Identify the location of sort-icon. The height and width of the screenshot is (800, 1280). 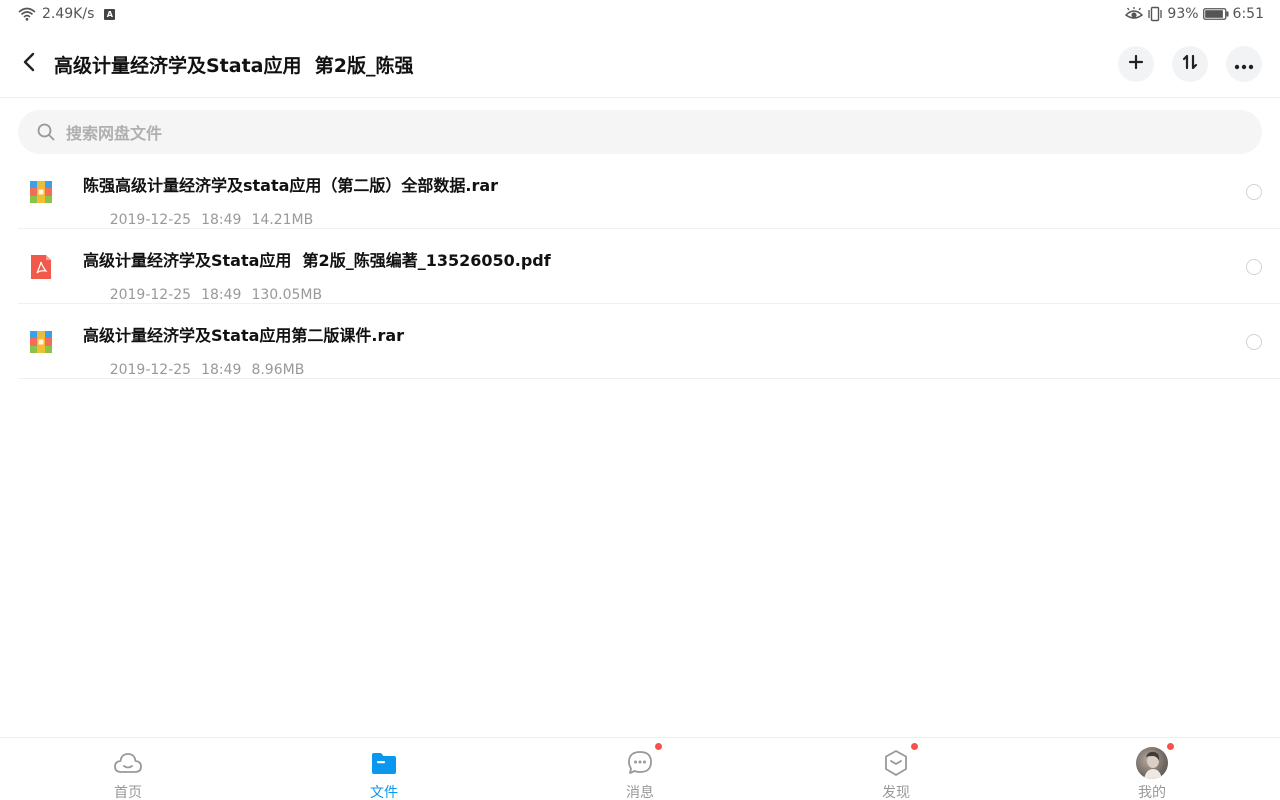
(1190, 64).